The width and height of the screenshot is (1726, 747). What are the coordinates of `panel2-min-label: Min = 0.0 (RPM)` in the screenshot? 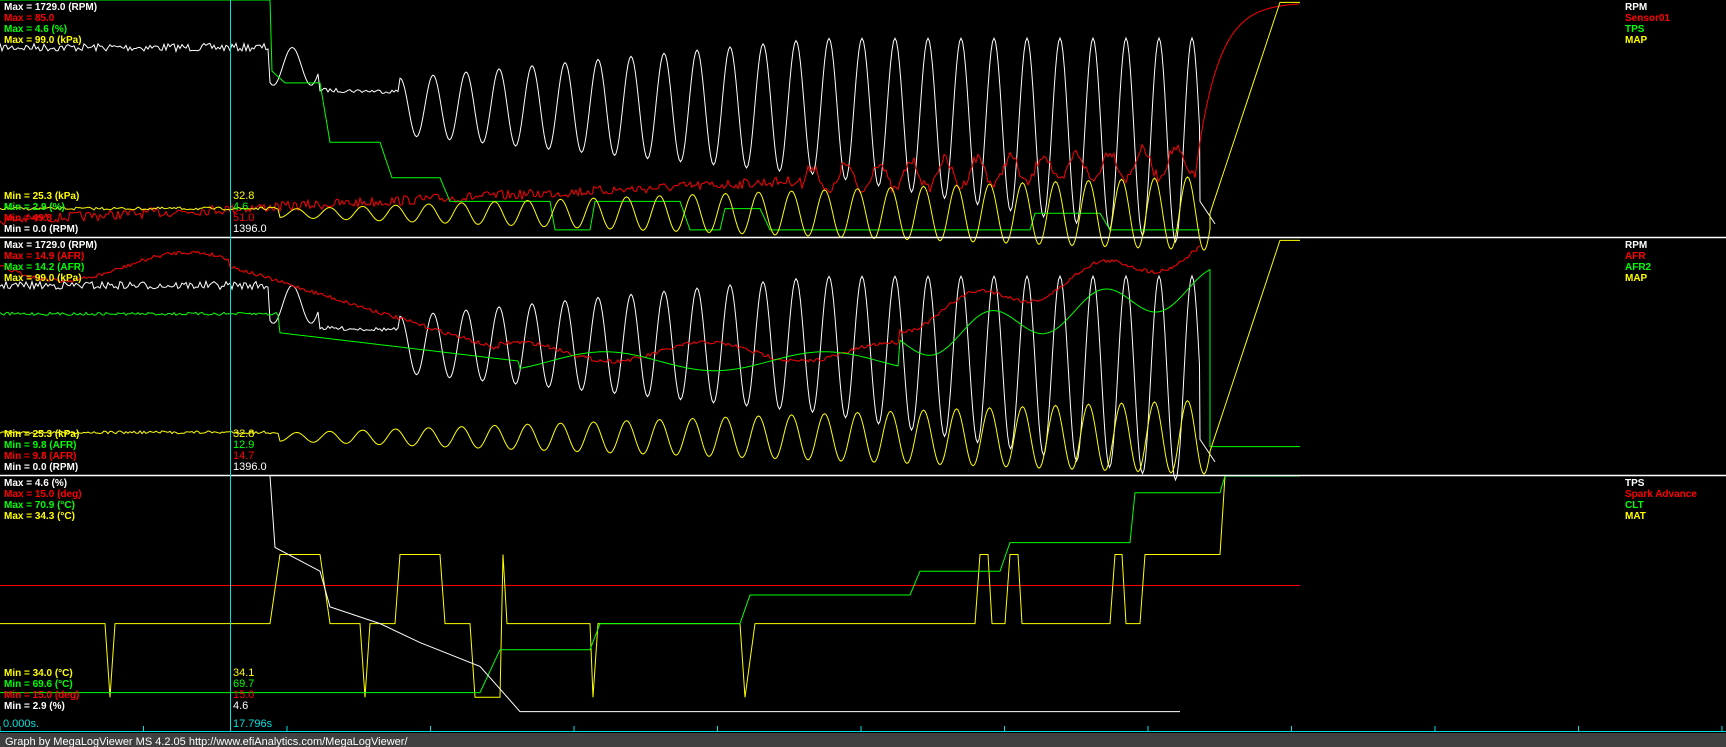 It's located at (41, 467).